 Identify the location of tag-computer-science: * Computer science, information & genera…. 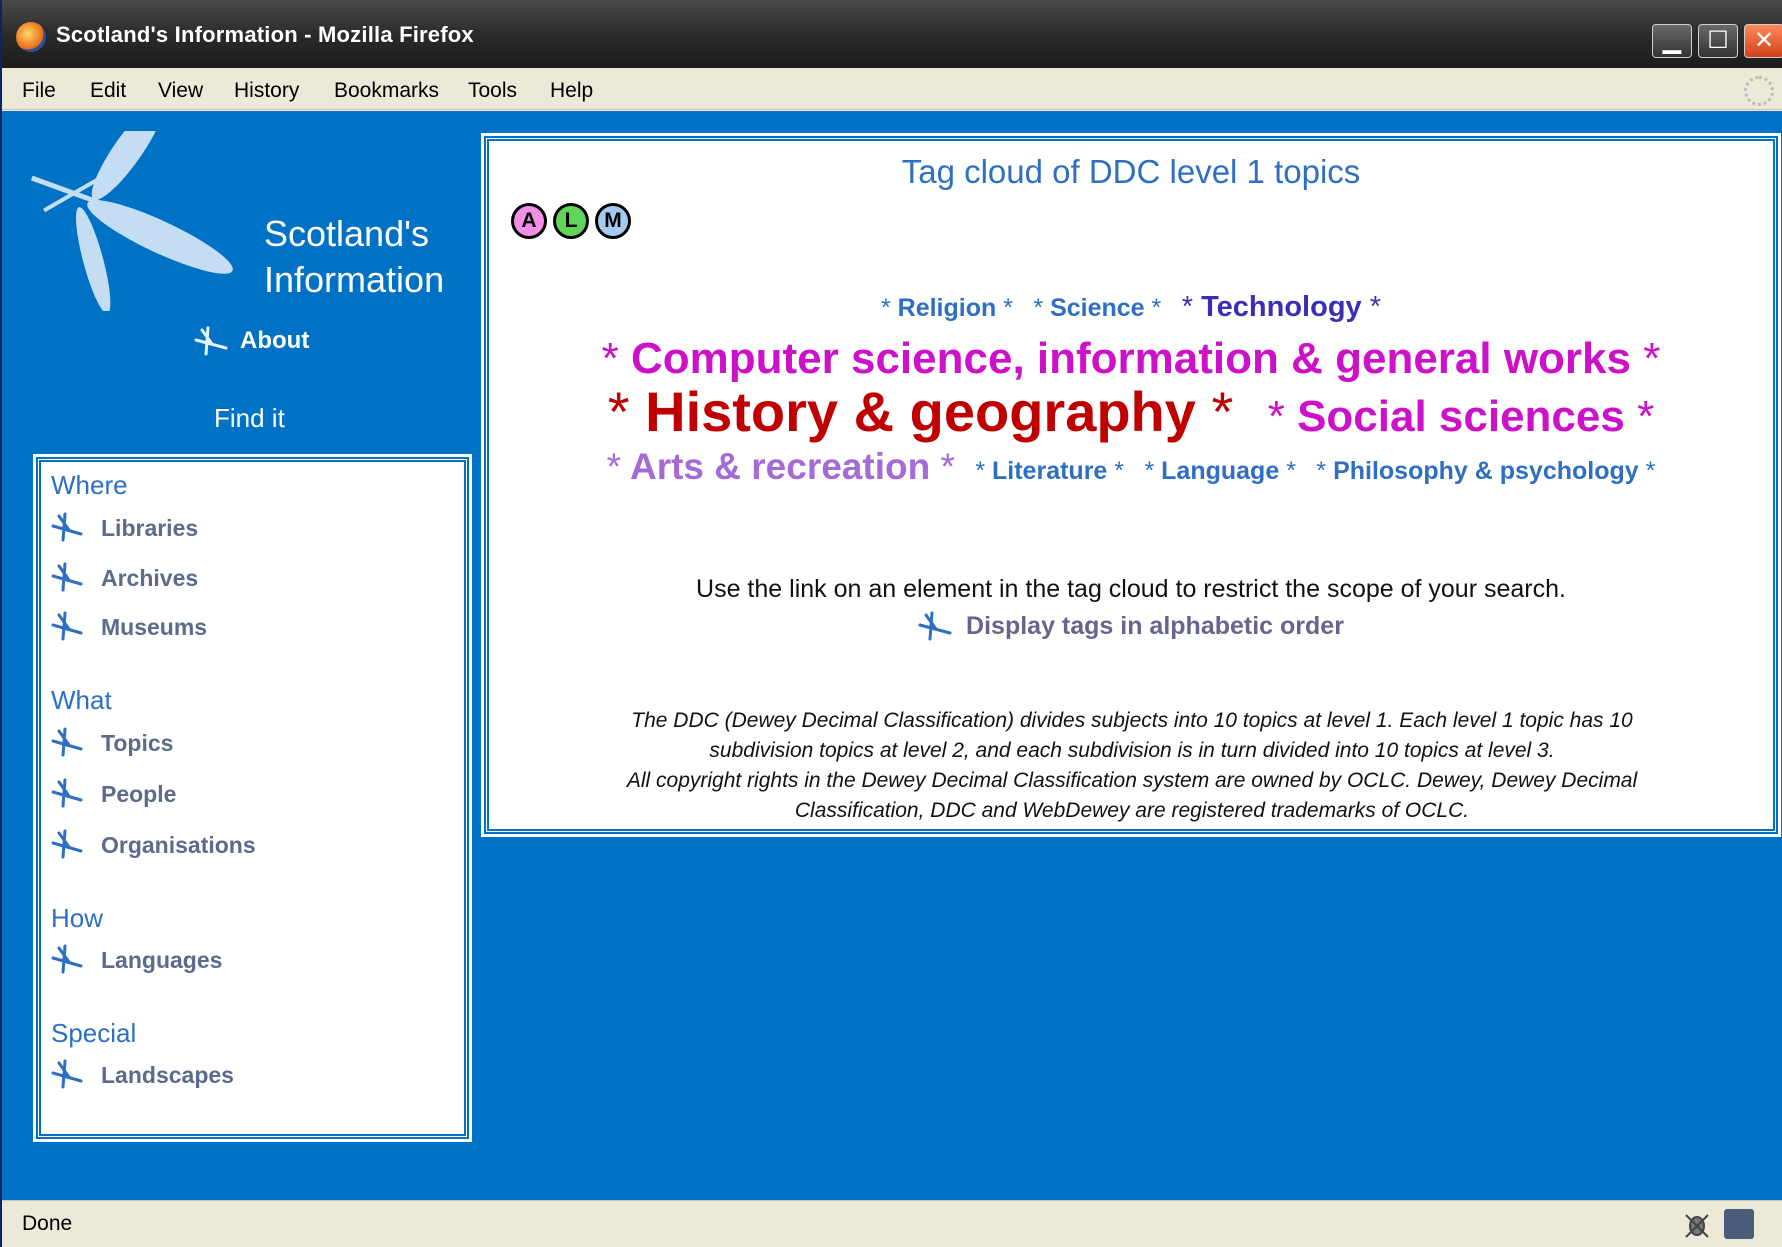
(1131, 359).